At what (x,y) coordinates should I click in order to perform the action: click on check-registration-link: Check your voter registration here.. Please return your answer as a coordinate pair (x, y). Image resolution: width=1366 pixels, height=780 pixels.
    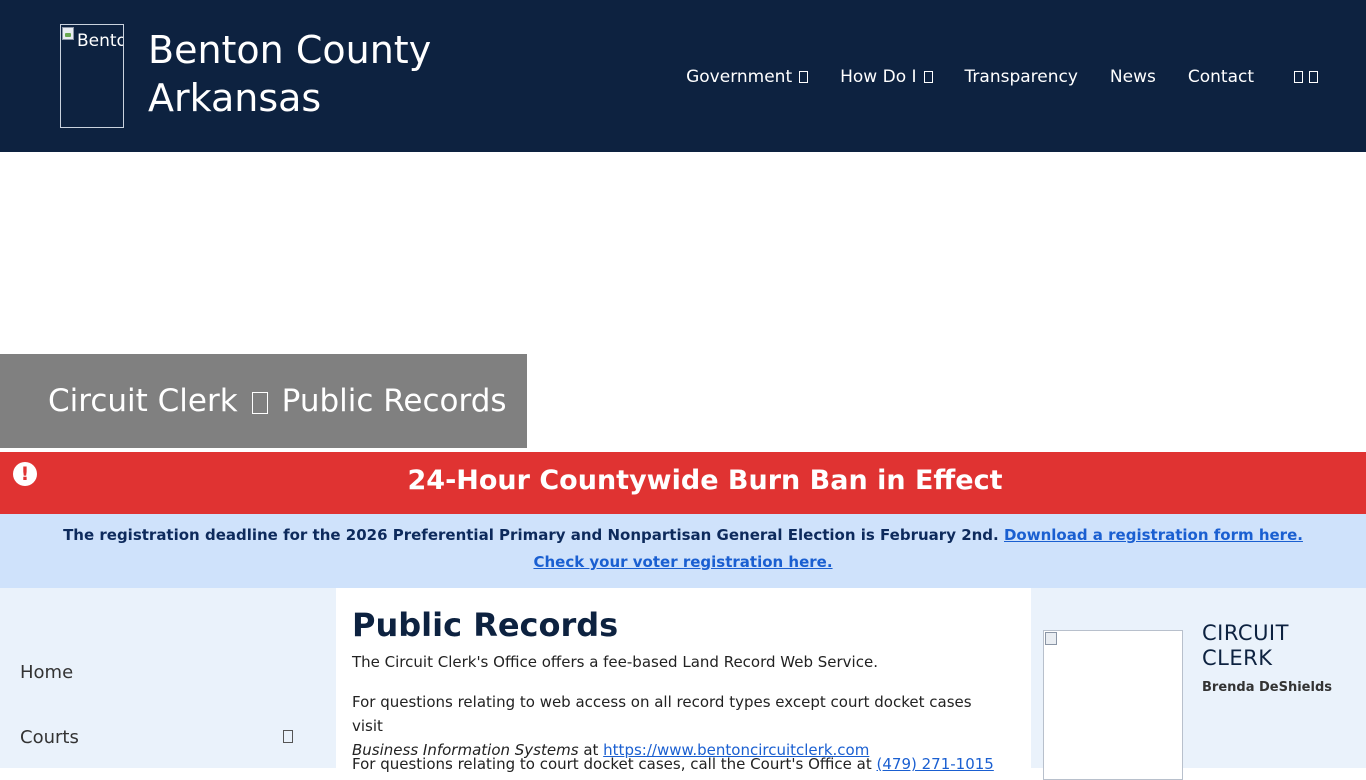
    Looking at the image, I should click on (682, 562).